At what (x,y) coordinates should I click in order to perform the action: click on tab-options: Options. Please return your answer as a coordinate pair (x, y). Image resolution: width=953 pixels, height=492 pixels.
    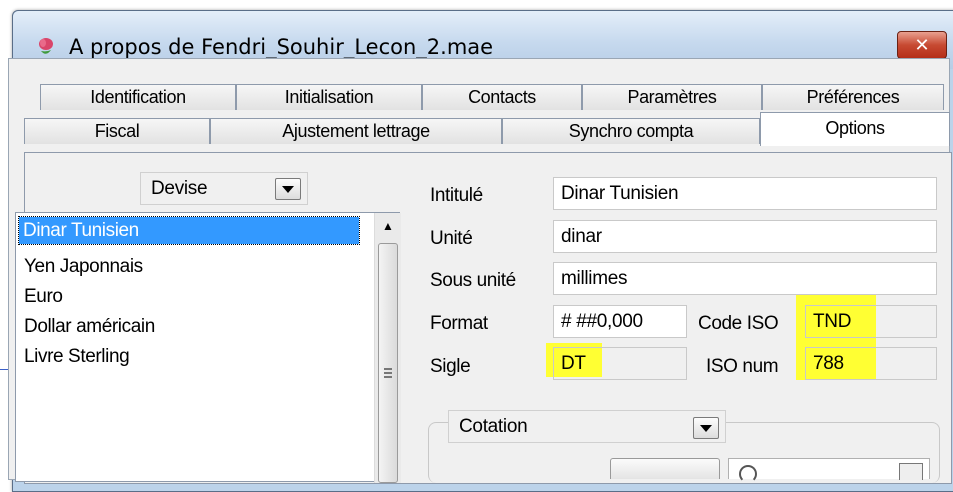
    Looking at the image, I should click on (855, 129).